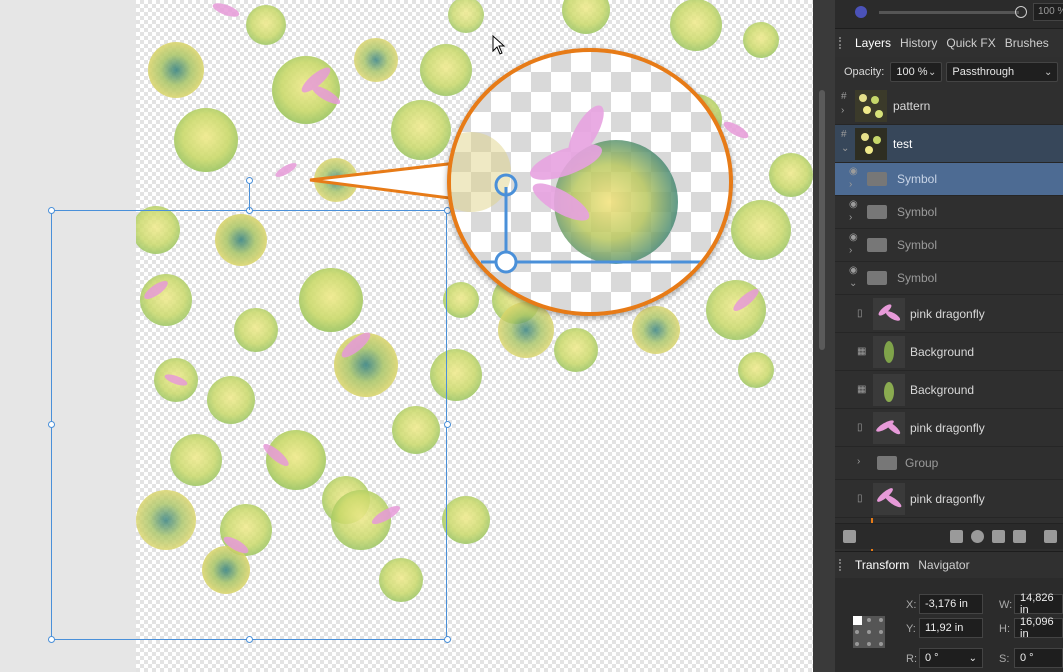 The width and height of the screenshot is (1063, 672). Describe the element at coordinates (943, 565) in the screenshot. I see `tab-navigator: Navigator` at that location.